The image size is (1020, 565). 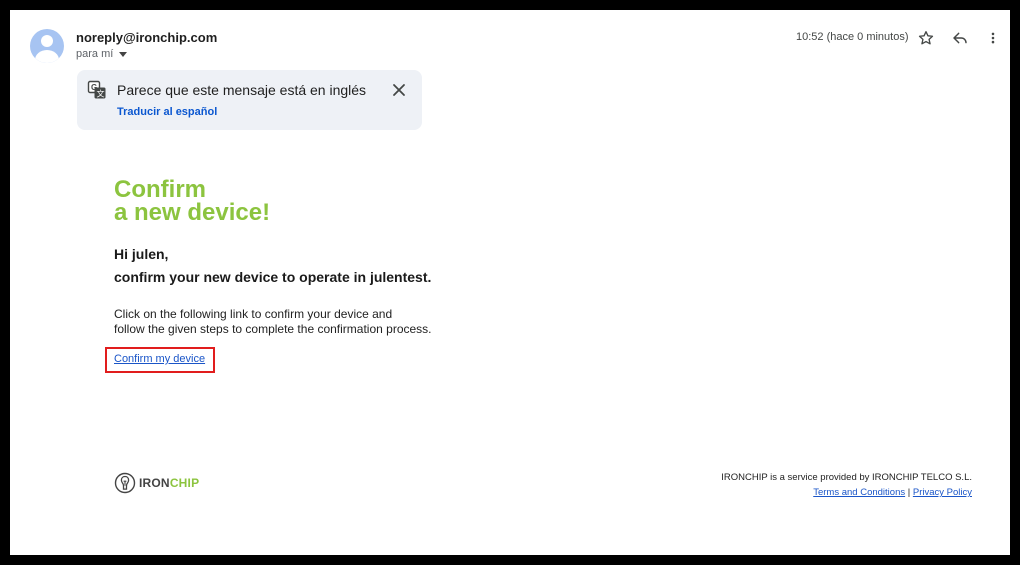 I want to click on privacy-link: Privacy Policy, so click(x=942, y=492).